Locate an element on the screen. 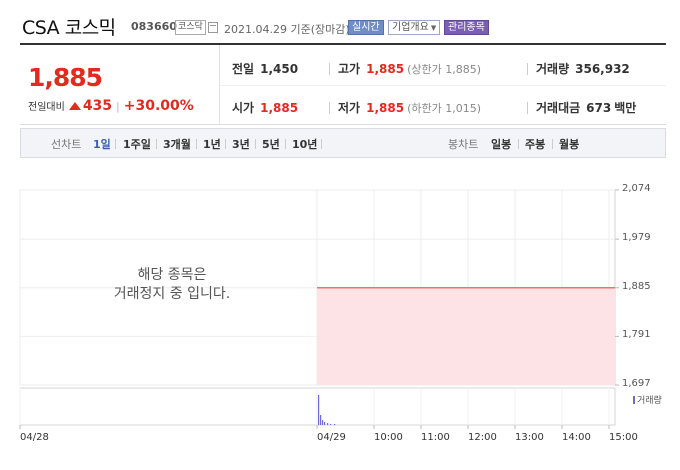  x-tick-label: 12:00 is located at coordinates (482, 437).